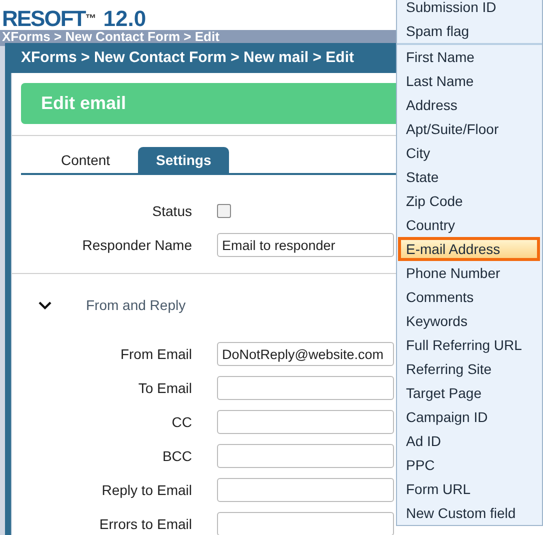  What do you see at coordinates (176, 456) in the screenshot?
I see `field-label: BCC` at bounding box center [176, 456].